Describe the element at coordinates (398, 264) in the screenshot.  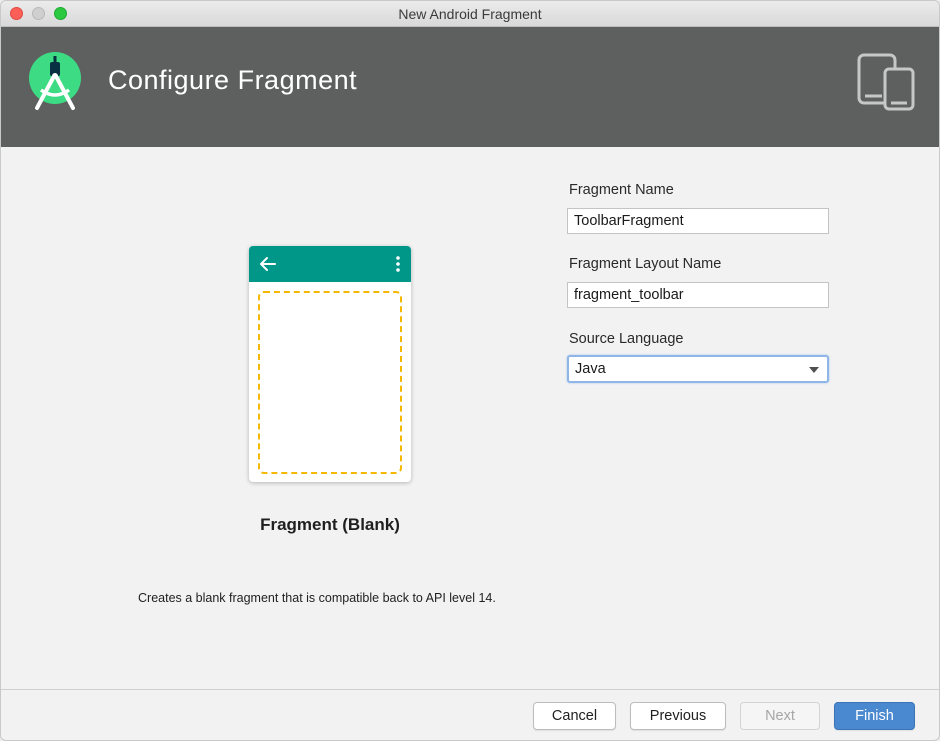
I see `overflow-menu-icon` at that location.